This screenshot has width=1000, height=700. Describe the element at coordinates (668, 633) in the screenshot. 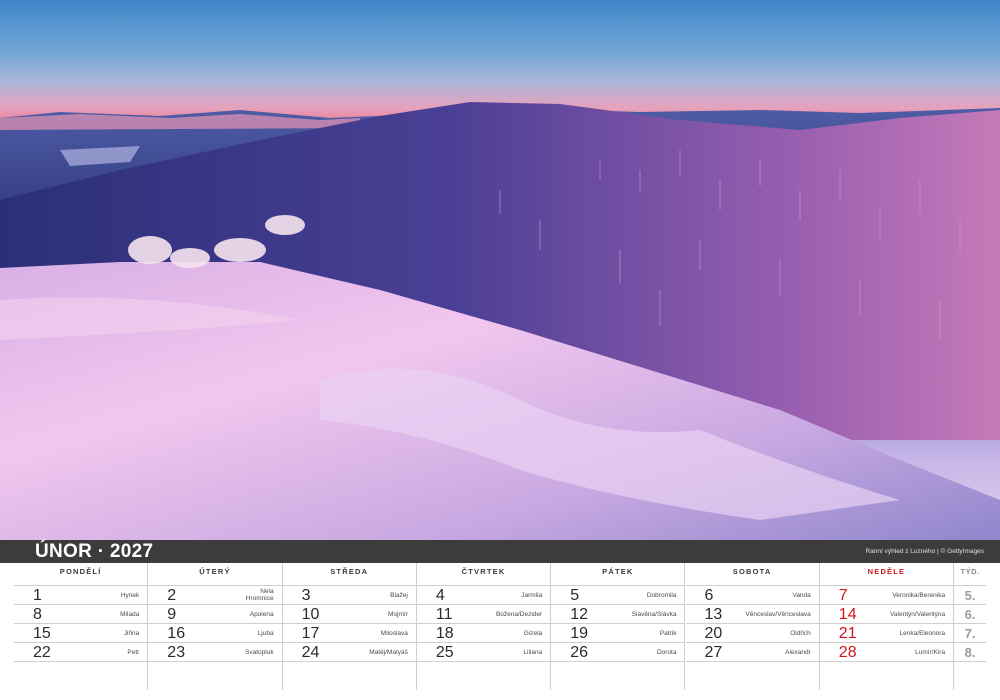

I see `nameday-label: Patrik` at that location.